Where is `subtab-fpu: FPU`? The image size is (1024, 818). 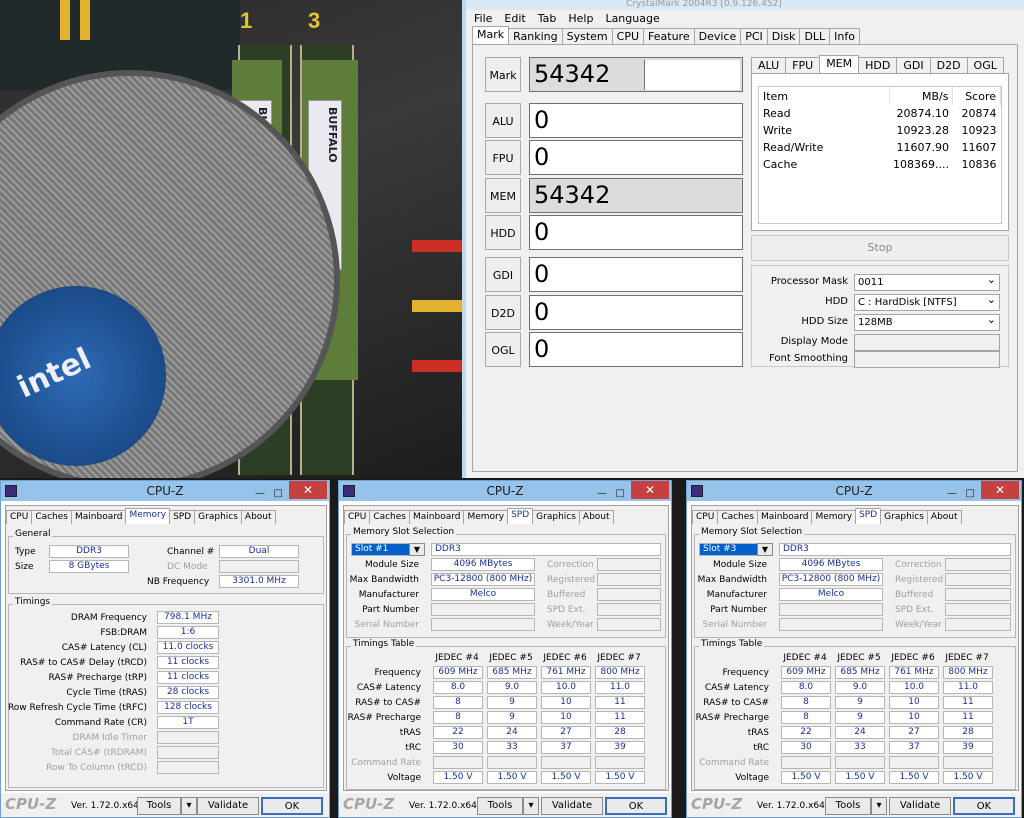 subtab-fpu: FPU is located at coordinates (803, 65).